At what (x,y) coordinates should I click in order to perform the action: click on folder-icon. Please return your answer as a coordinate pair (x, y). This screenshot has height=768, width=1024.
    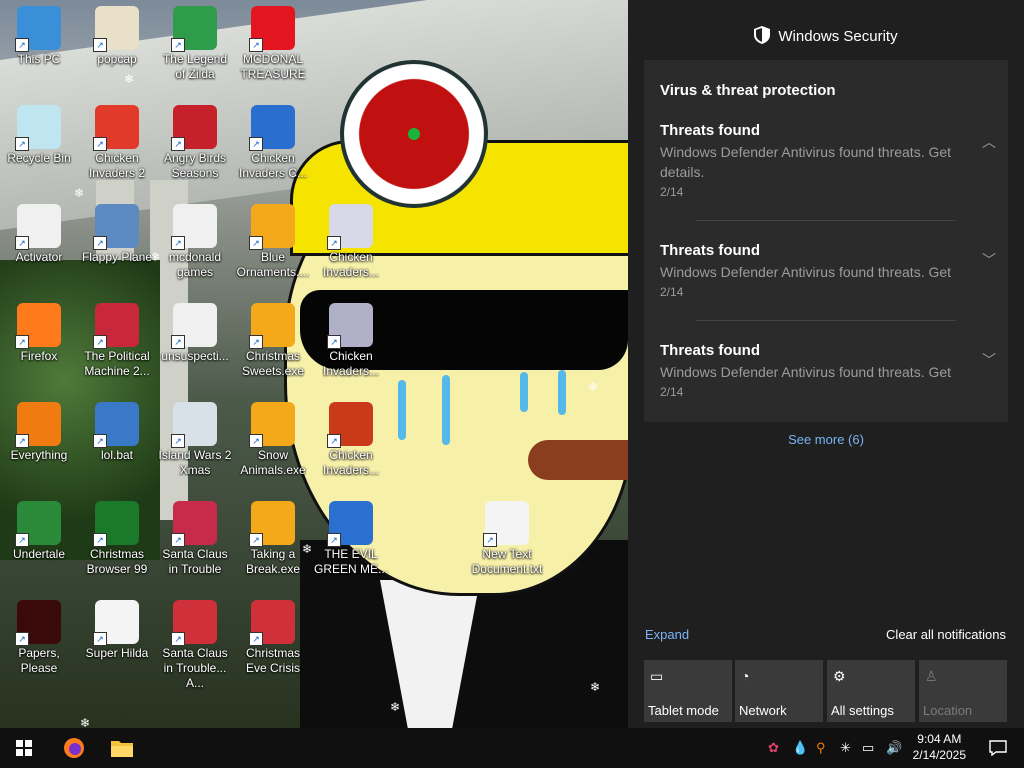
    Looking at the image, I should click on (122, 749).